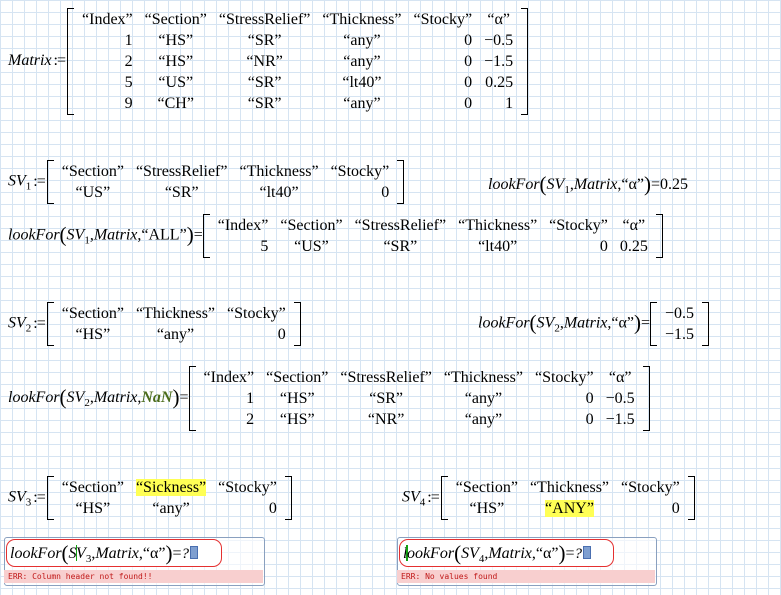 The width and height of the screenshot is (781, 595). Describe the element at coordinates (28, 328) in the screenshot. I see `sv2-subscript: 2` at that location.